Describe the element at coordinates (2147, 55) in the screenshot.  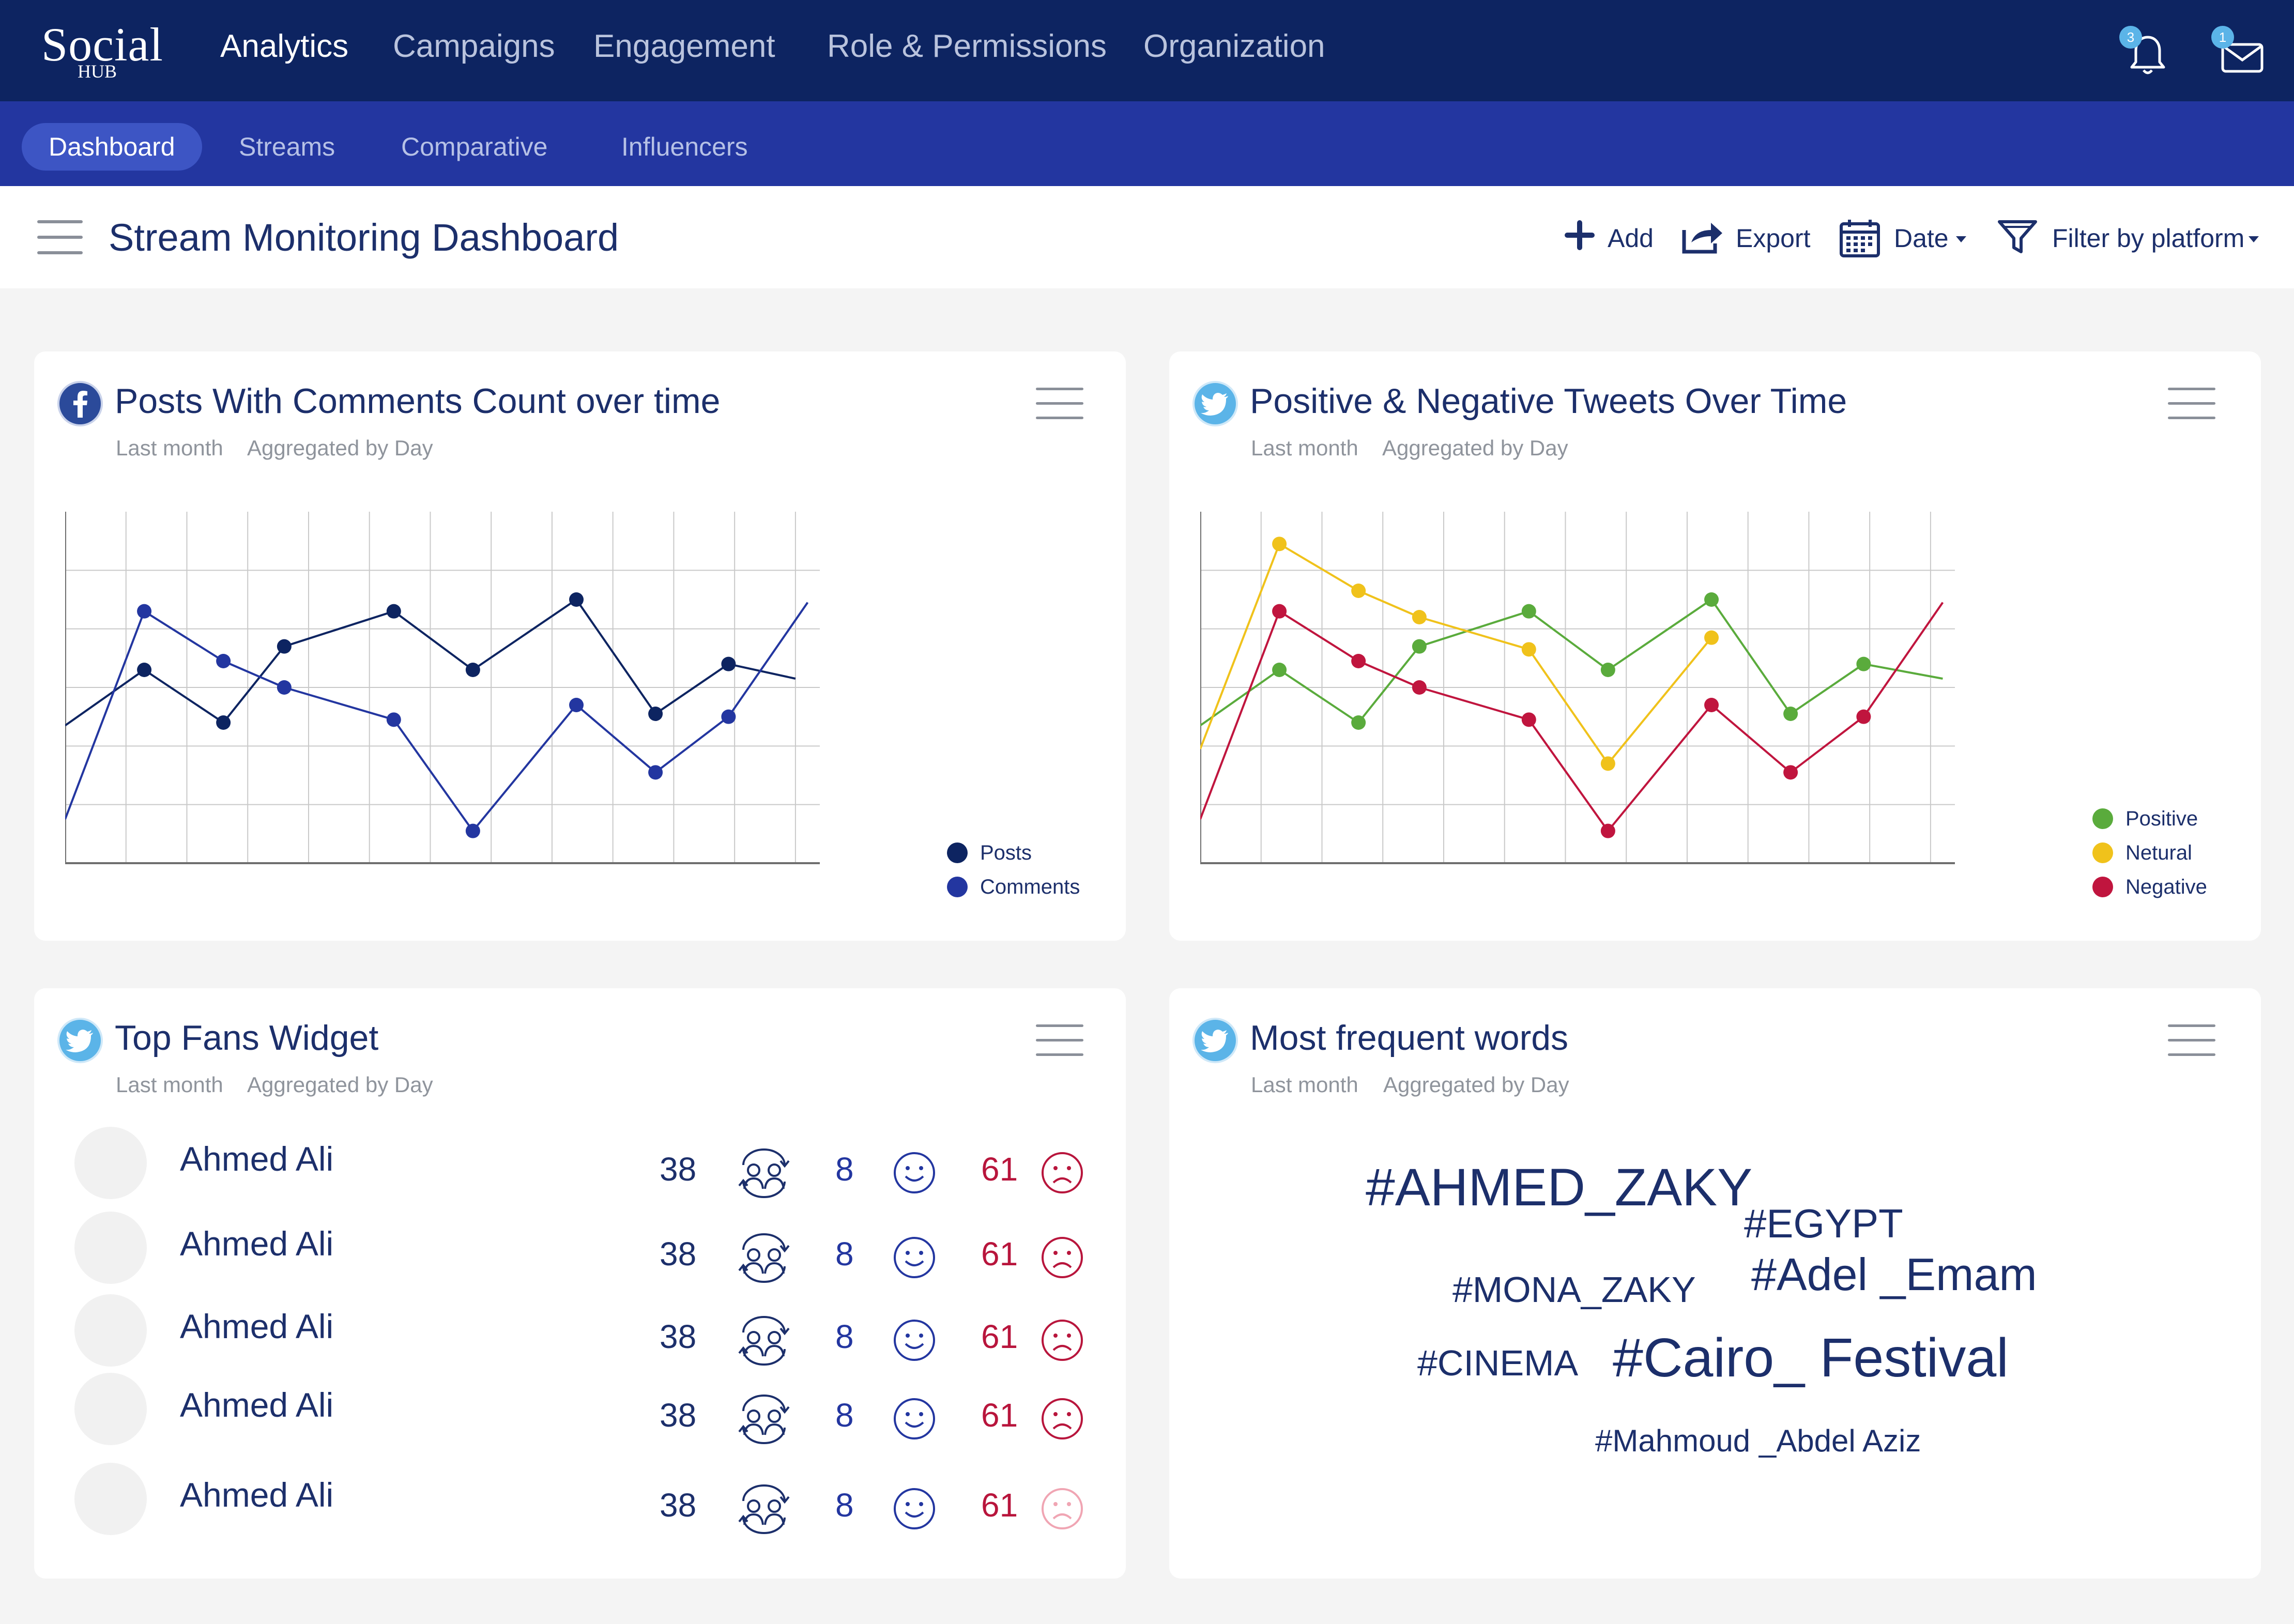
I see `notifications-button: 3` at that location.